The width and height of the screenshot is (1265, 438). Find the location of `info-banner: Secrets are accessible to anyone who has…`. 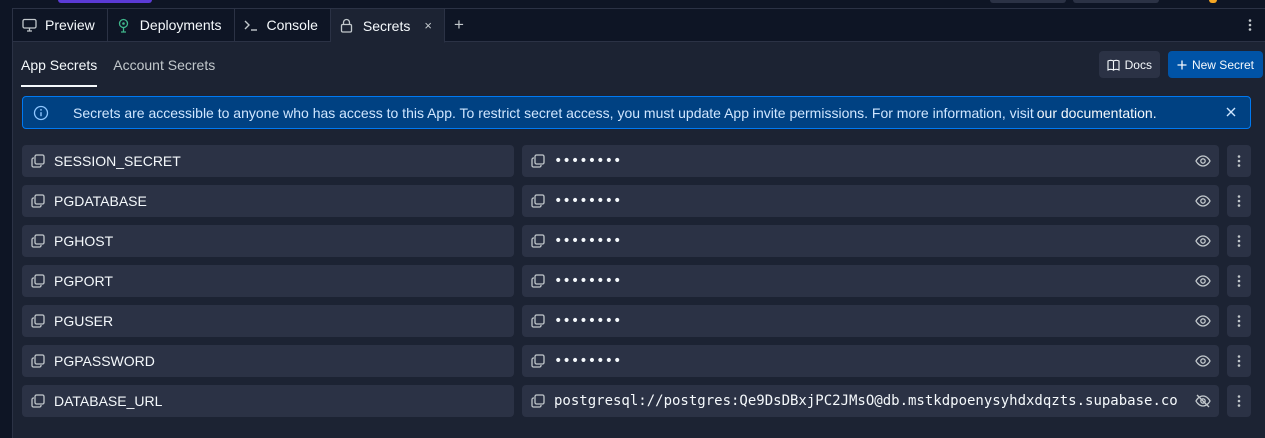

info-banner: Secrets are accessible to anyone who has… is located at coordinates (636, 112).